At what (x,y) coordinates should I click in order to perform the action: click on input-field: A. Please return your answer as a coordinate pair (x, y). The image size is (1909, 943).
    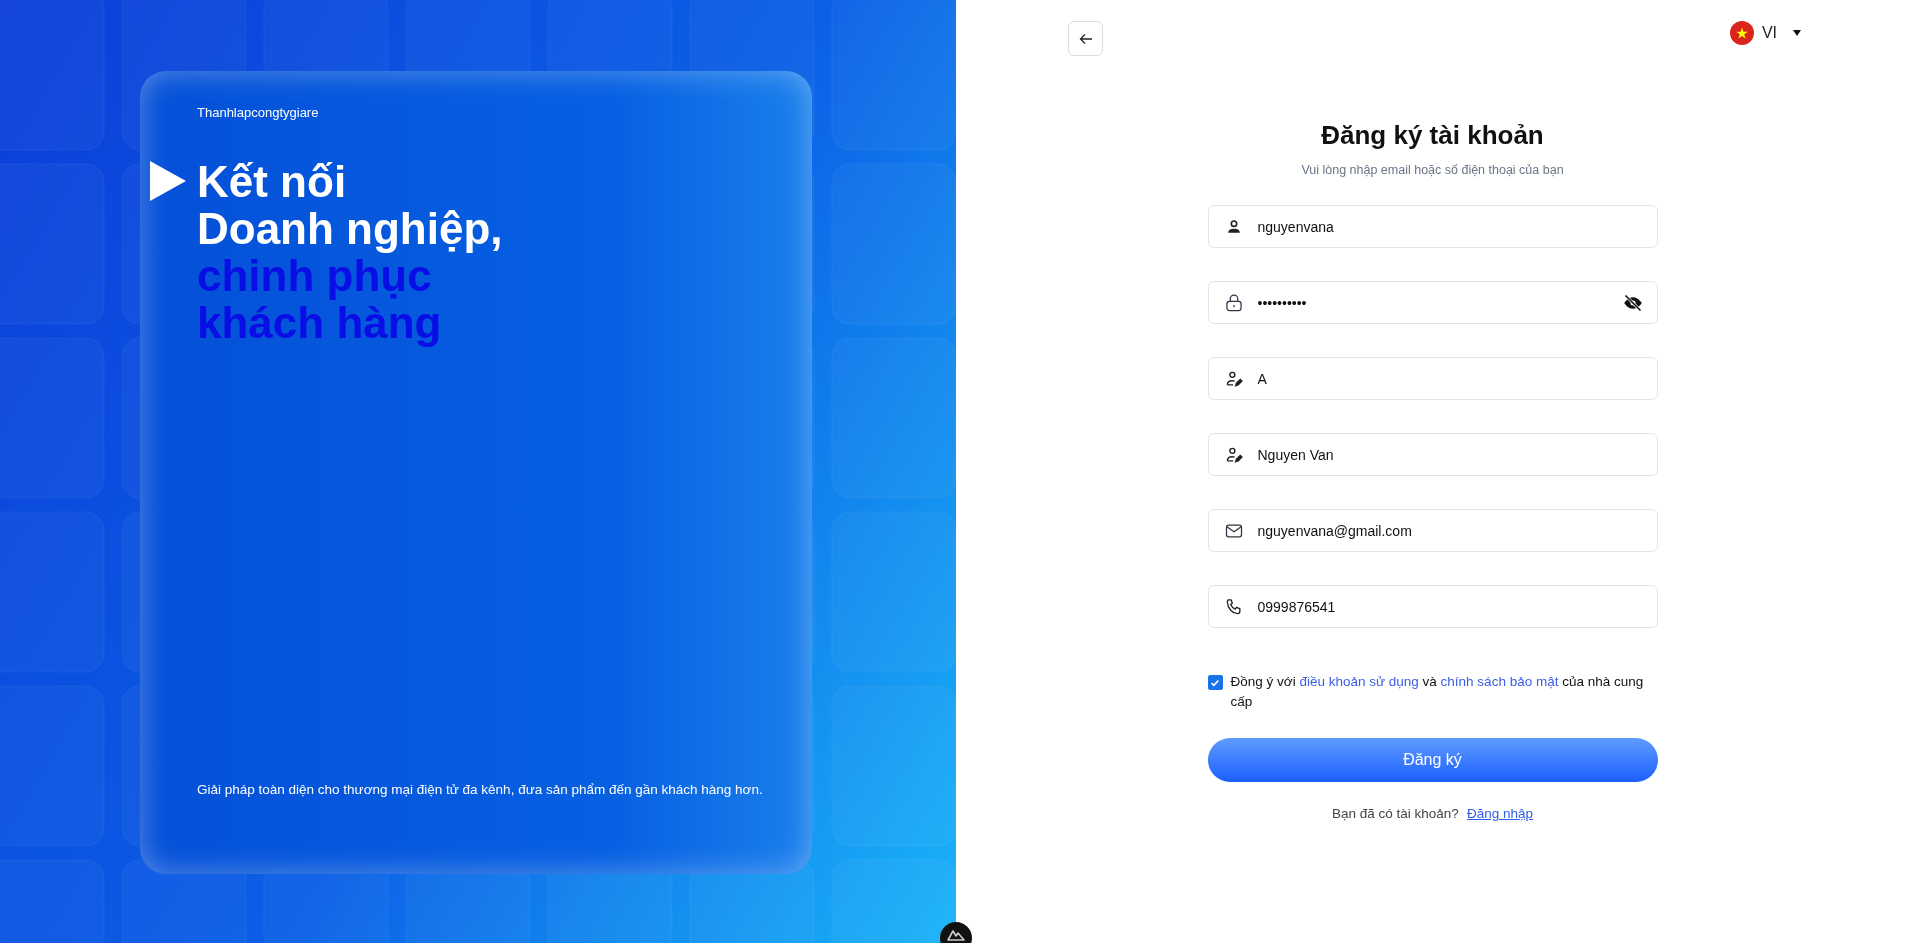
    Looking at the image, I should click on (1432, 378).